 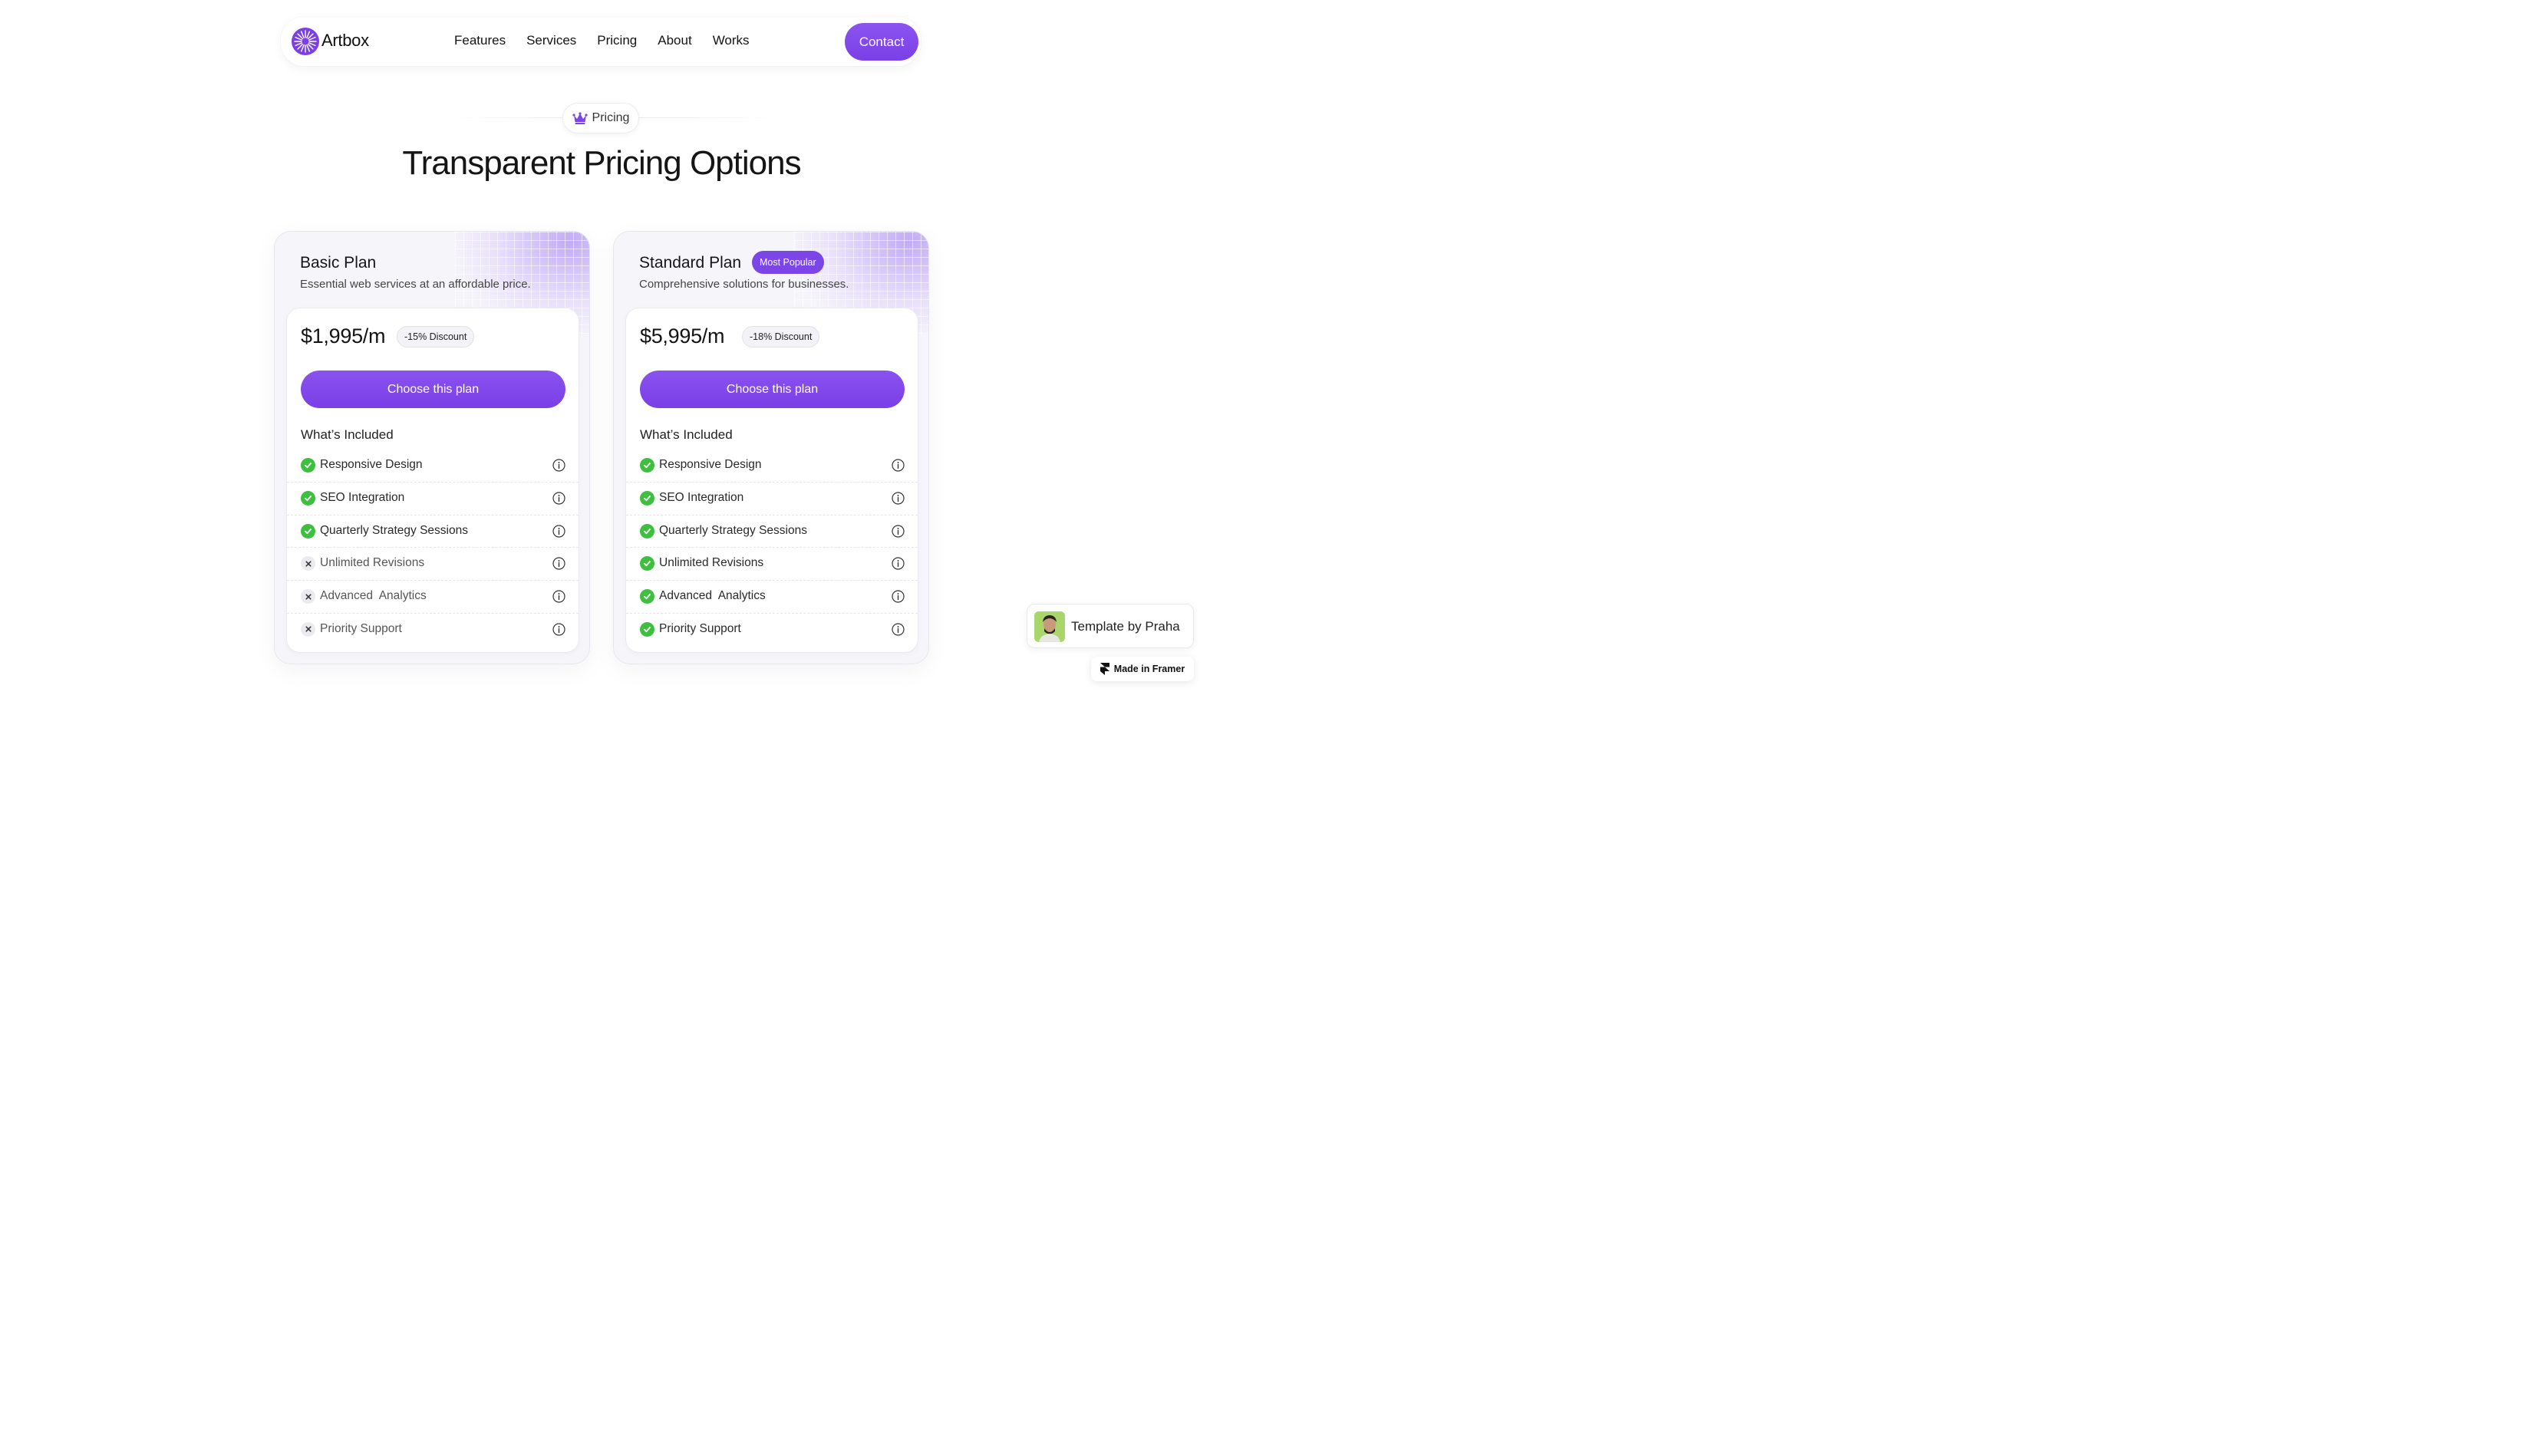 I want to click on discount-badge: -15% Discount, so click(x=436, y=337).